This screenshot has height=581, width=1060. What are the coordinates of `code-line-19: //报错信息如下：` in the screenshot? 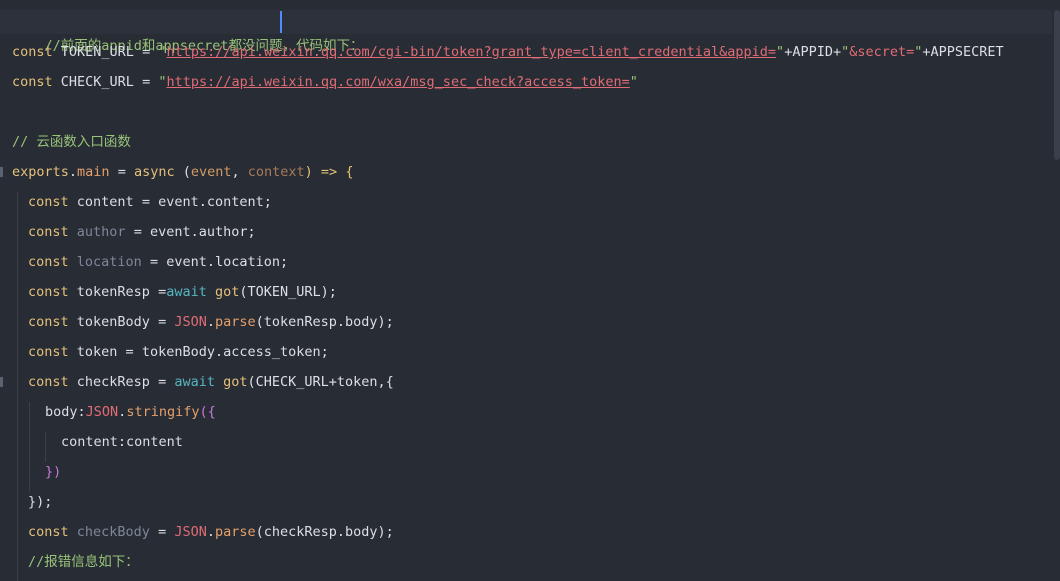 It's located at (530, 562).